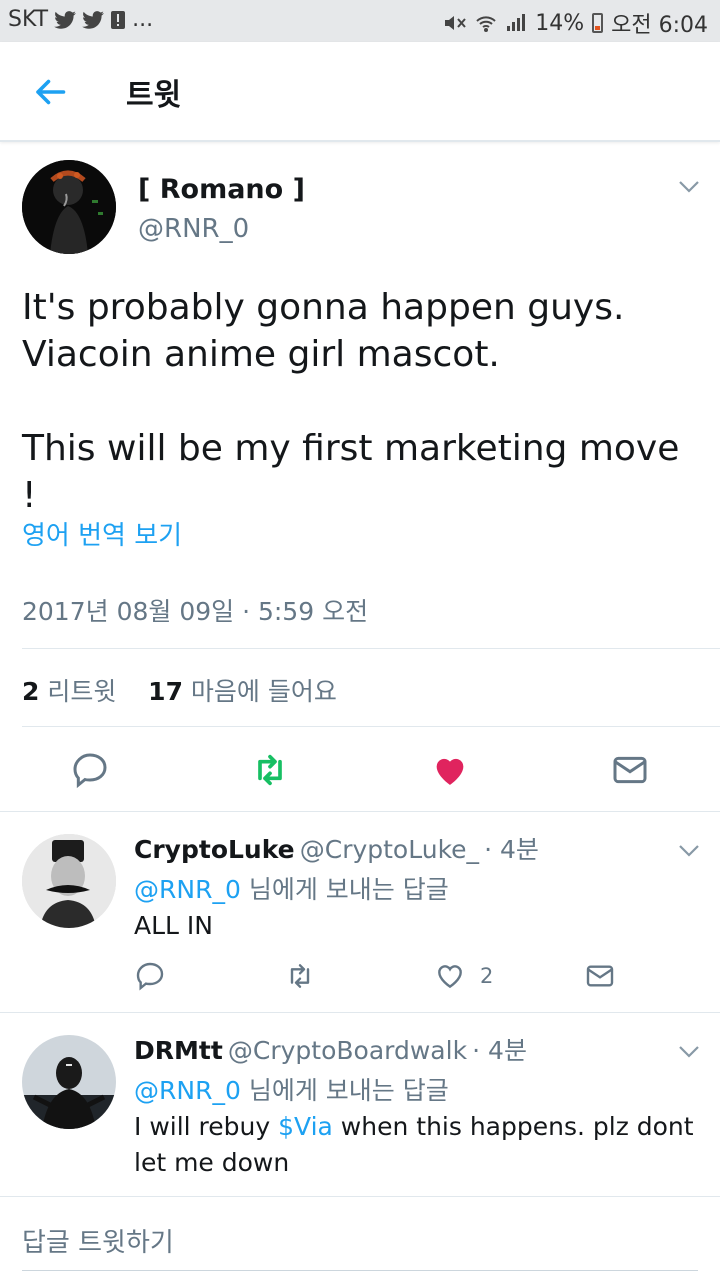 Image resolution: width=720 pixels, height=1280 pixels. What do you see at coordinates (28, 19) in the screenshot?
I see `carrier-label: SKT` at bounding box center [28, 19].